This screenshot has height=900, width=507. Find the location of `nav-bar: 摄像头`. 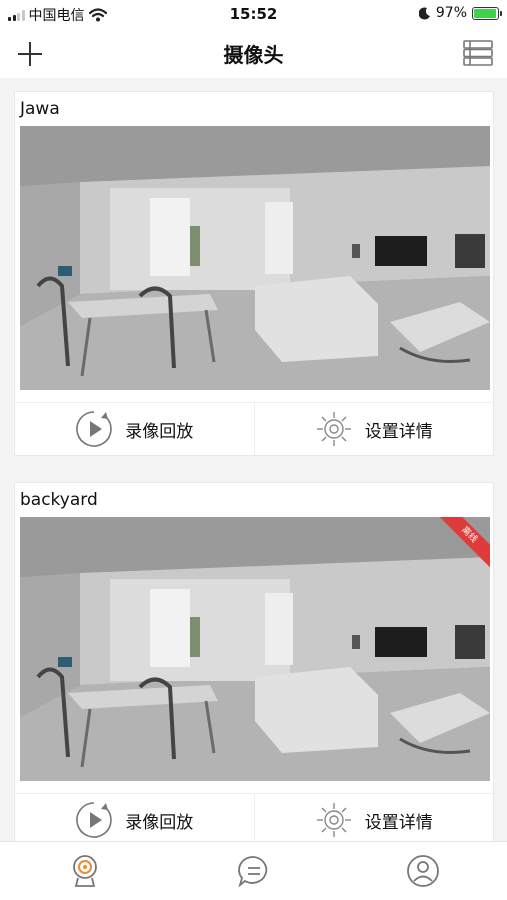

nav-bar: 摄像头 is located at coordinates (253, 53).